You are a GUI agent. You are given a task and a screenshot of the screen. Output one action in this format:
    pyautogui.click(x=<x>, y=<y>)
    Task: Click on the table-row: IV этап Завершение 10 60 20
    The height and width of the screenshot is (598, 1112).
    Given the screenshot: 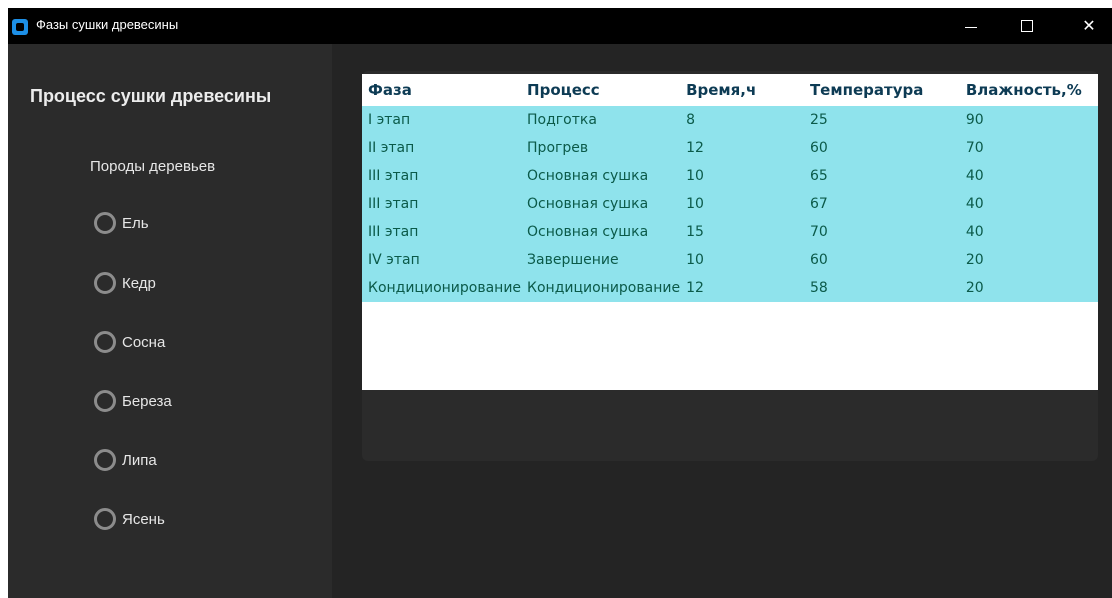 What is the action you would take?
    pyautogui.click(x=730, y=260)
    